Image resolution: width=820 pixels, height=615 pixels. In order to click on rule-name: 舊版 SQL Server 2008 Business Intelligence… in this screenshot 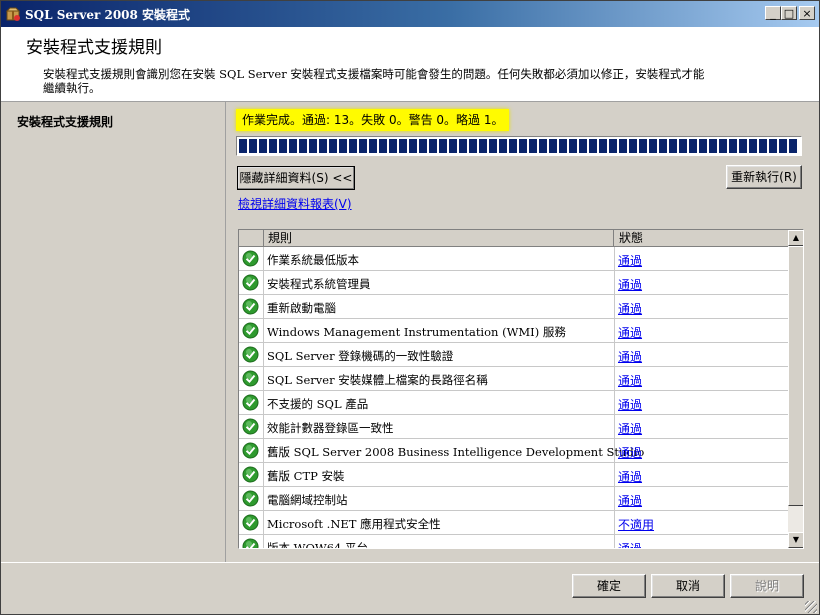, I will do `click(456, 452)`.